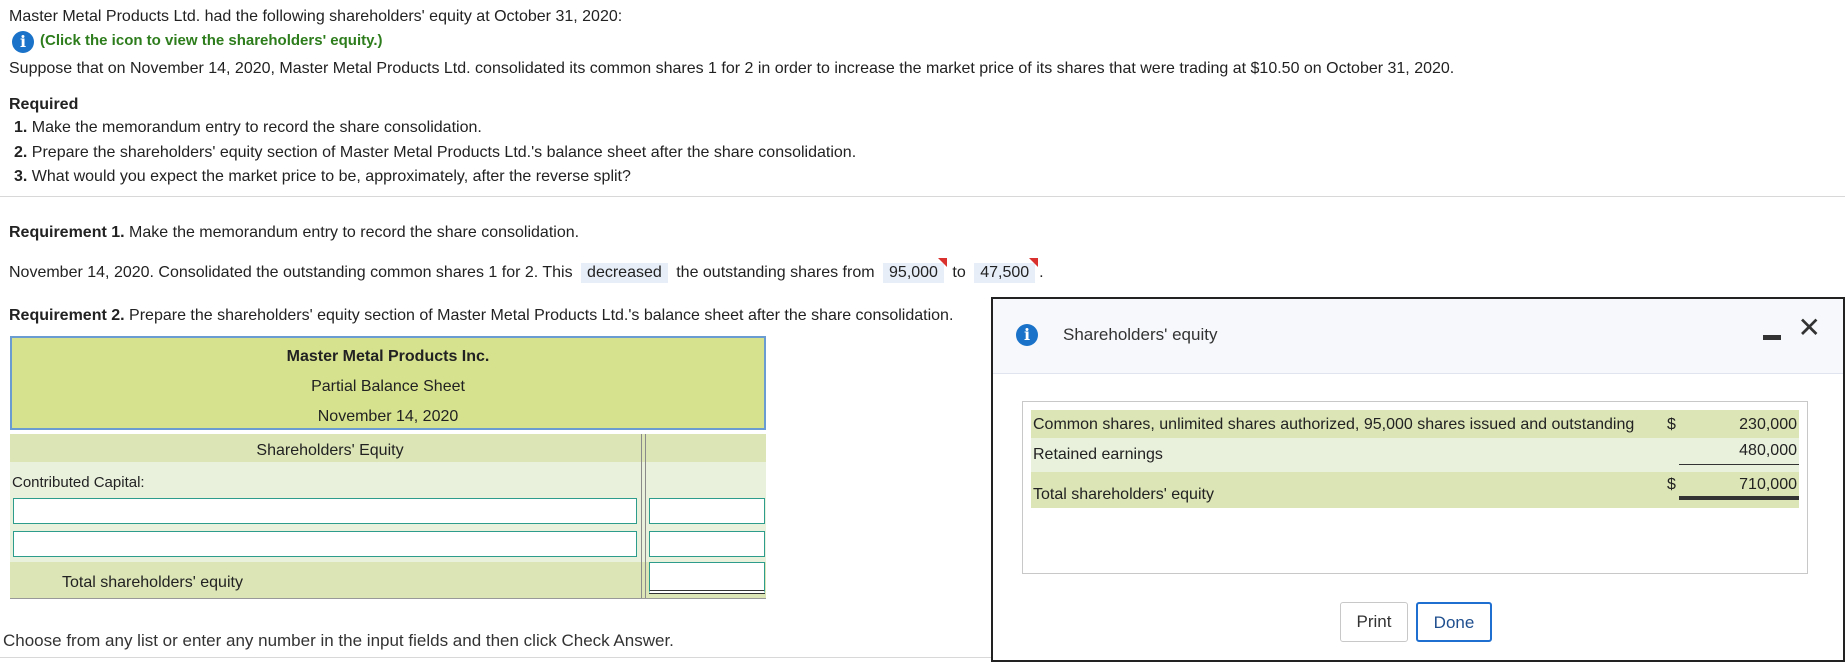 This screenshot has height=662, width=1845. Describe the element at coordinates (21, 176) in the screenshot. I see `required-item-num: 3.` at that location.